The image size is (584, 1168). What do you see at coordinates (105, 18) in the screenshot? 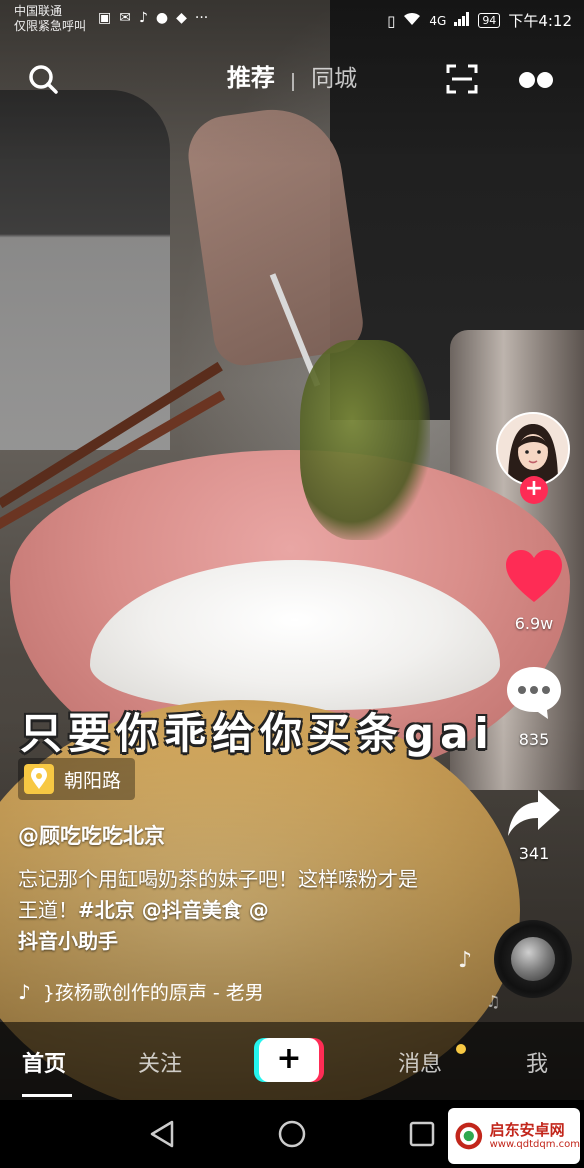
I see `gallery-icon: ▣` at bounding box center [105, 18].